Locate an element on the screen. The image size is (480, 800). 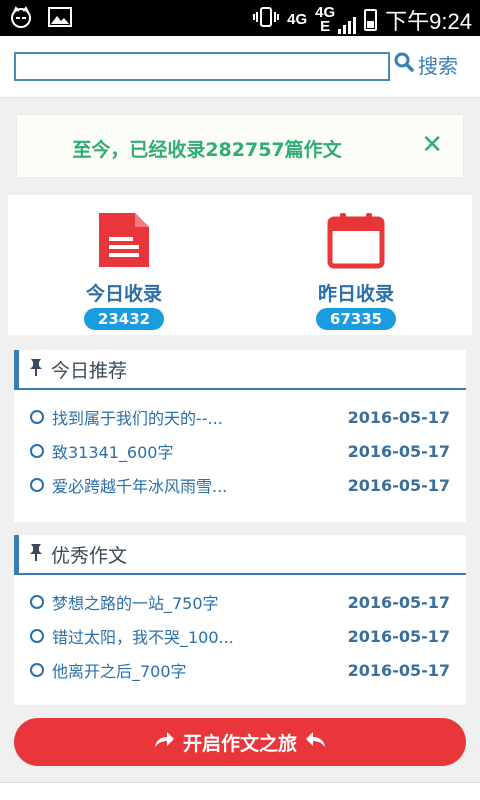
notice-text: 至今，已经收录282757篇作文 is located at coordinates (207, 150).